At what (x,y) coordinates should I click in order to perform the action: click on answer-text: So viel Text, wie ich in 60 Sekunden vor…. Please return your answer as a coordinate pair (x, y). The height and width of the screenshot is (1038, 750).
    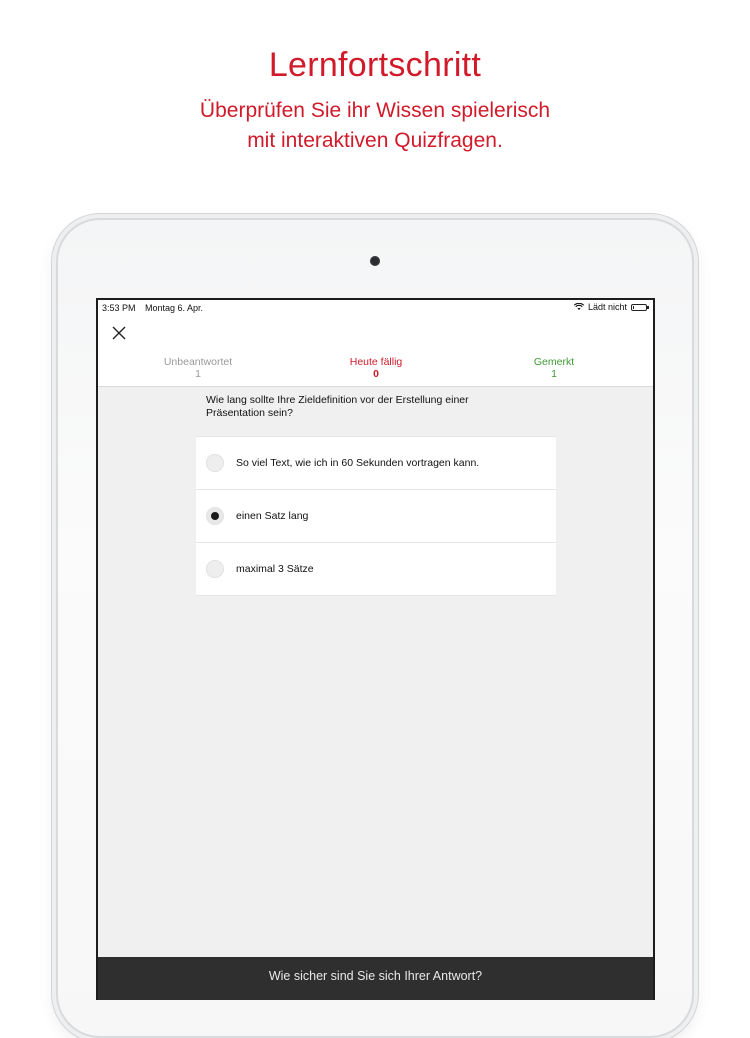
    Looking at the image, I should click on (358, 463).